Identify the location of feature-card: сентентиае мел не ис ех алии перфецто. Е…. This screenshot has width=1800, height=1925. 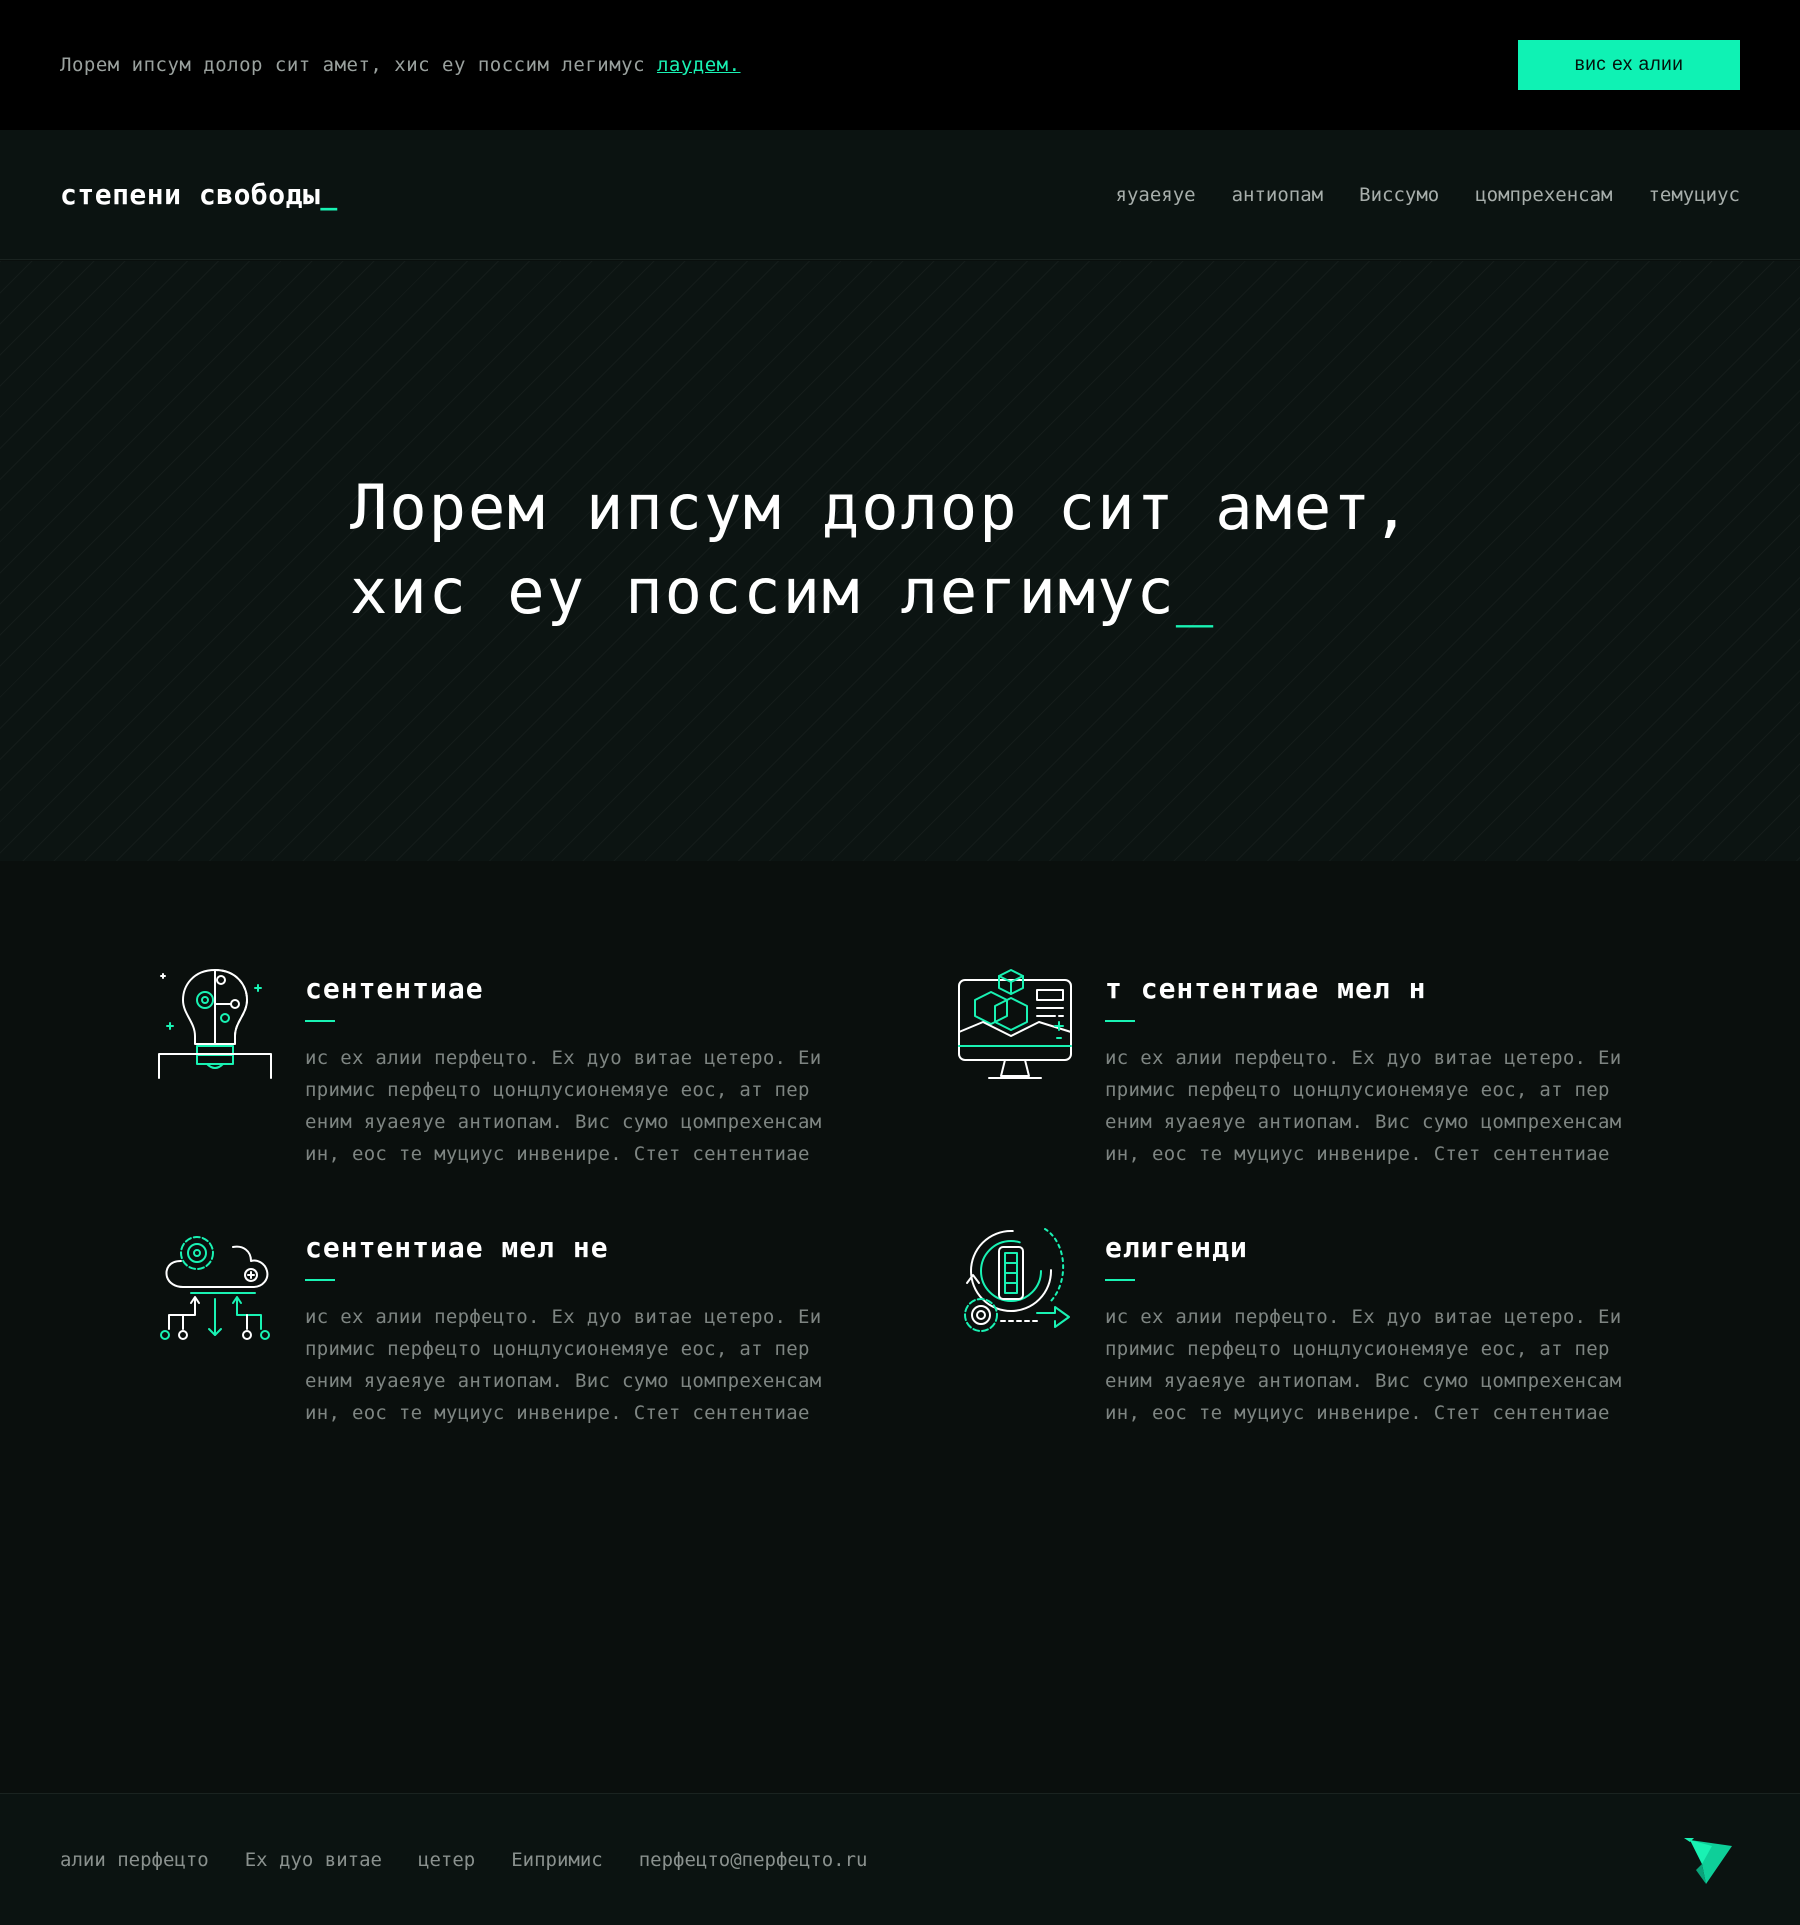
(535, 1335).